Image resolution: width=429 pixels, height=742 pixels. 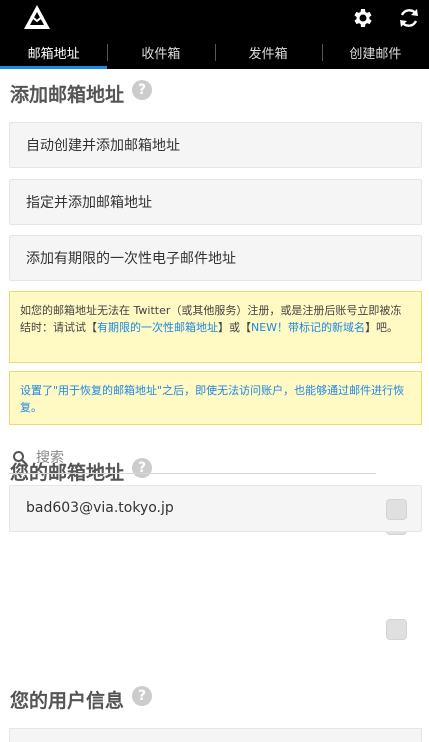 What do you see at coordinates (212, 399) in the screenshot?
I see `recovery-address-link: 设置了"用于恢复的邮箱地址"之后，即使无法访问账户，也能够通过邮件进行恢复。` at bounding box center [212, 399].